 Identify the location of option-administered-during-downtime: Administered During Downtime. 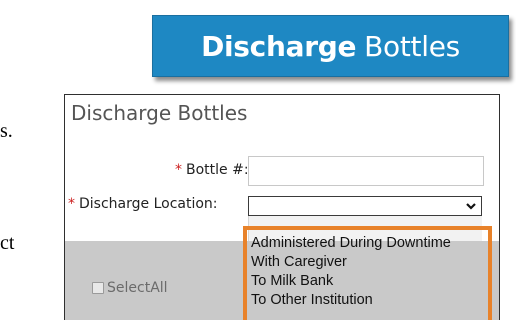
(367, 243).